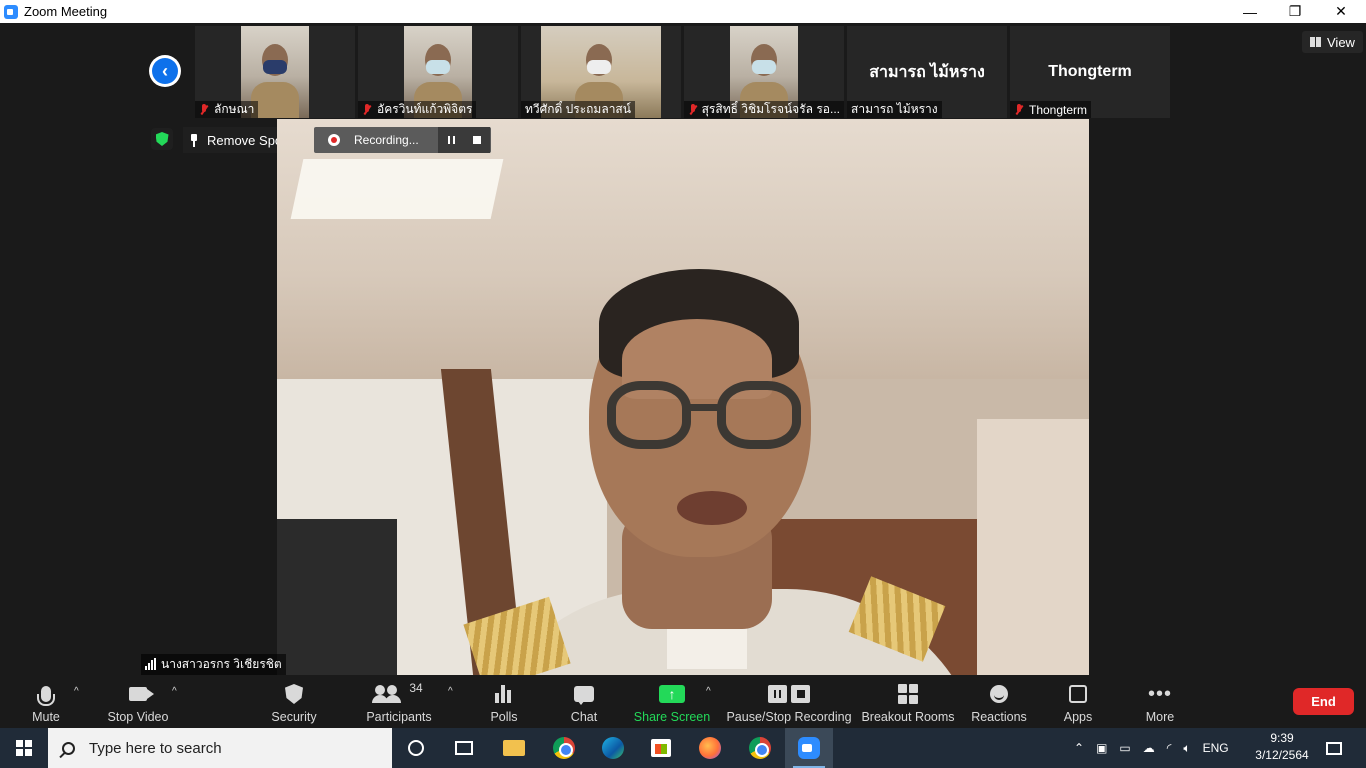 This screenshot has width=1366, height=768. I want to click on action-center-button, so click(1334, 748).